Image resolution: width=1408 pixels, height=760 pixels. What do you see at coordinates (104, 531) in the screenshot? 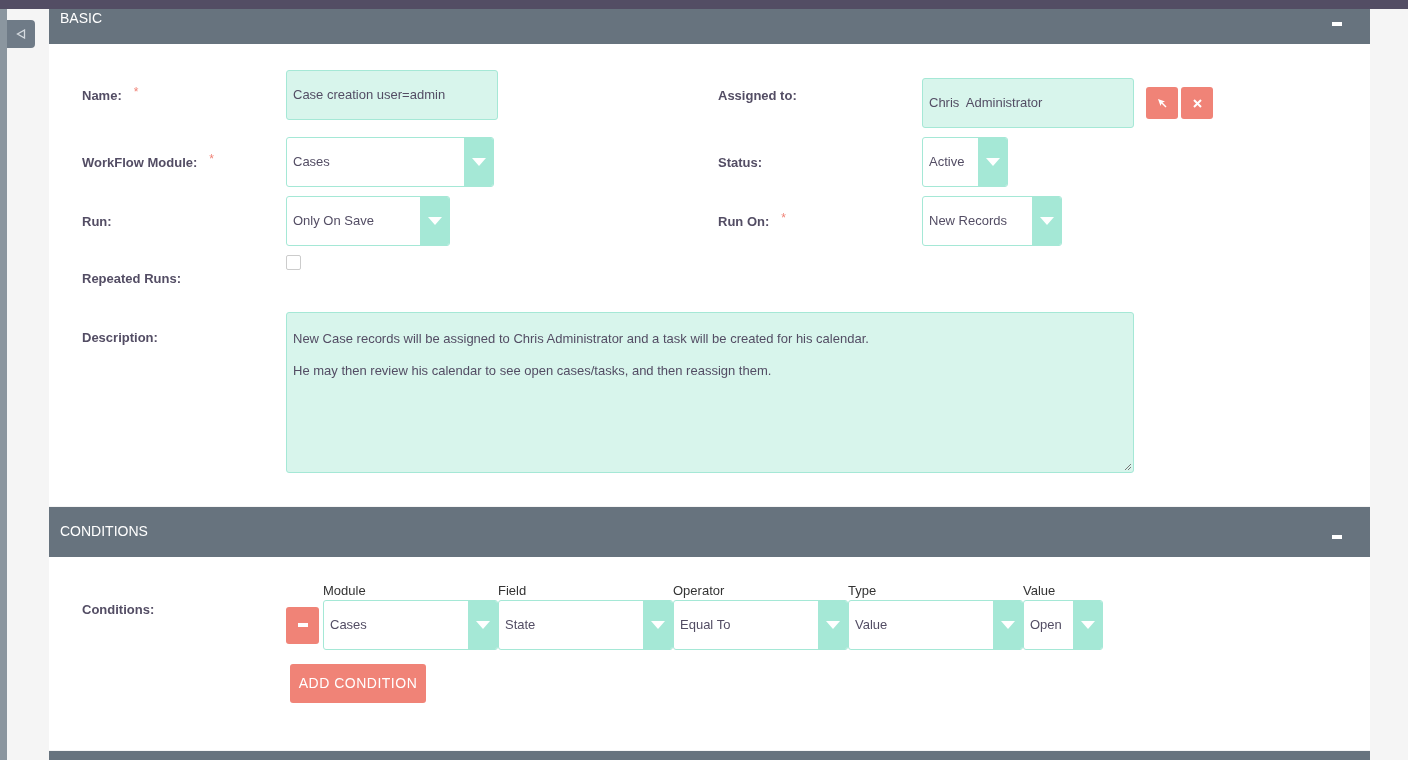
I see `panel-title: CONDITIONS` at bounding box center [104, 531].